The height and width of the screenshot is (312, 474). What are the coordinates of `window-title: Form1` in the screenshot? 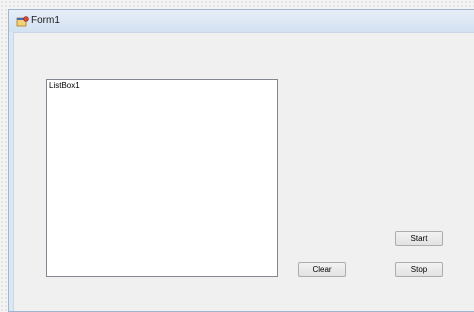 It's located at (45, 20).